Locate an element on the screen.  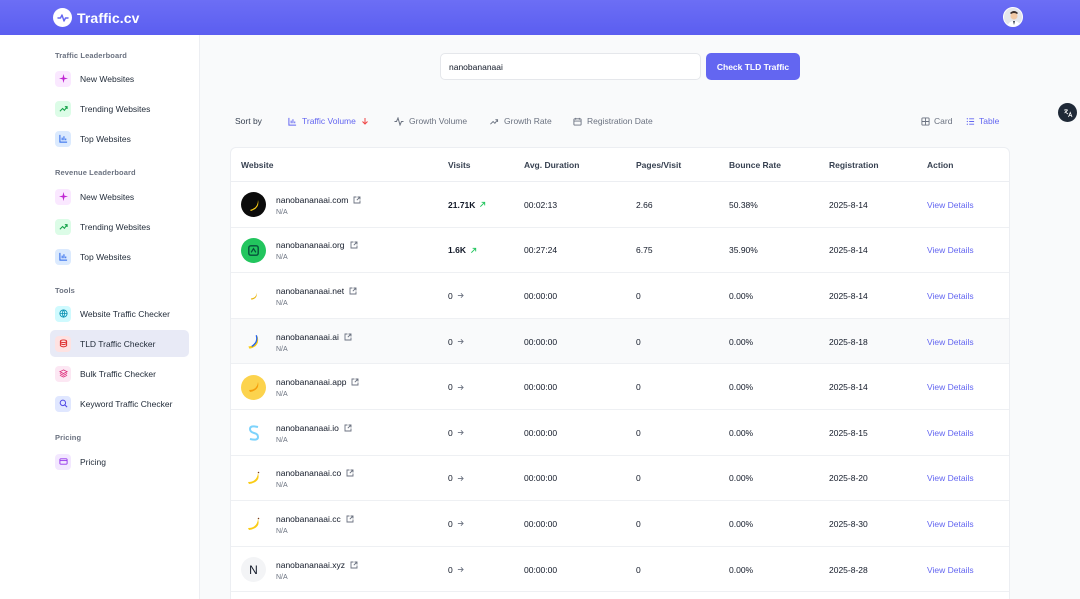
app-title: Traffic.cv is located at coordinates (108, 17).